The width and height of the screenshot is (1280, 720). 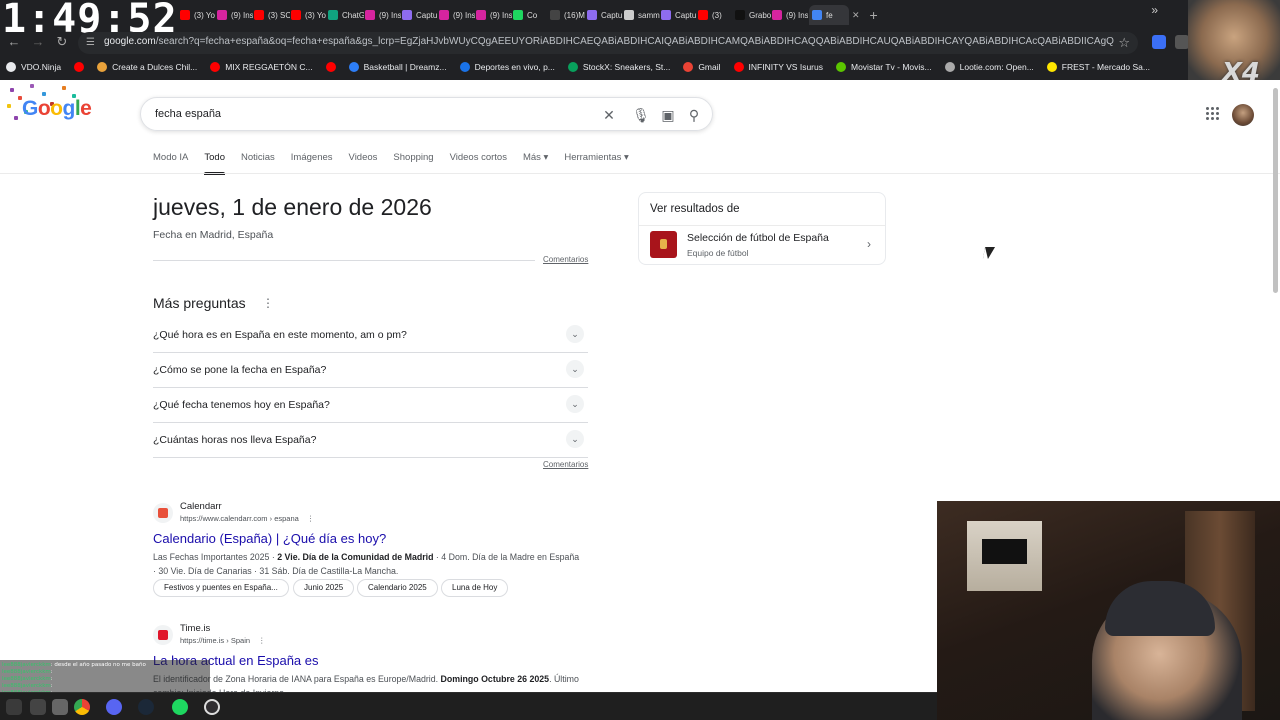 What do you see at coordinates (62, 42) in the screenshot?
I see `reload-icon: ↻` at bounding box center [62, 42].